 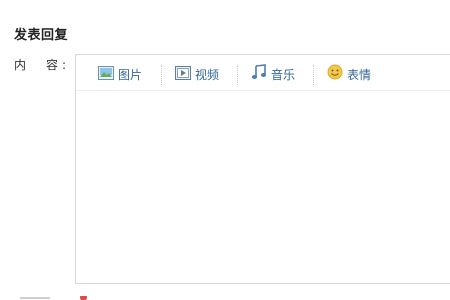 What do you see at coordinates (83, 298) in the screenshot?
I see `cutoff-icon` at bounding box center [83, 298].